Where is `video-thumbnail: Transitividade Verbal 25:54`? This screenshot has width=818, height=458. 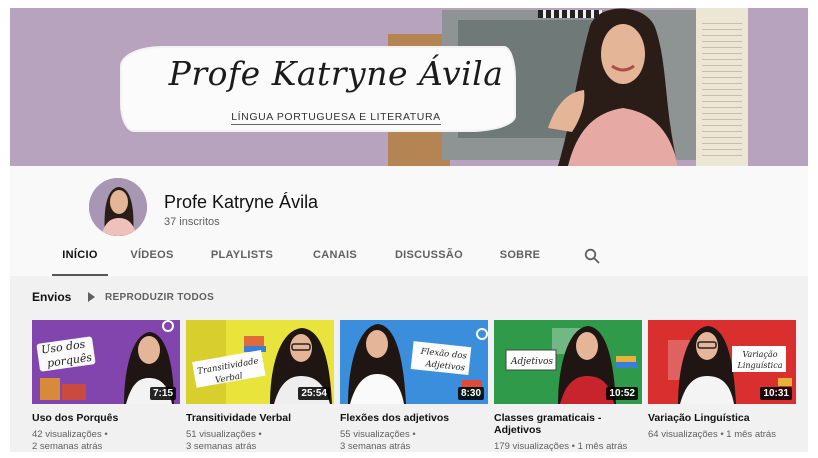 video-thumbnail: Transitividade Verbal 25:54 is located at coordinates (260, 362).